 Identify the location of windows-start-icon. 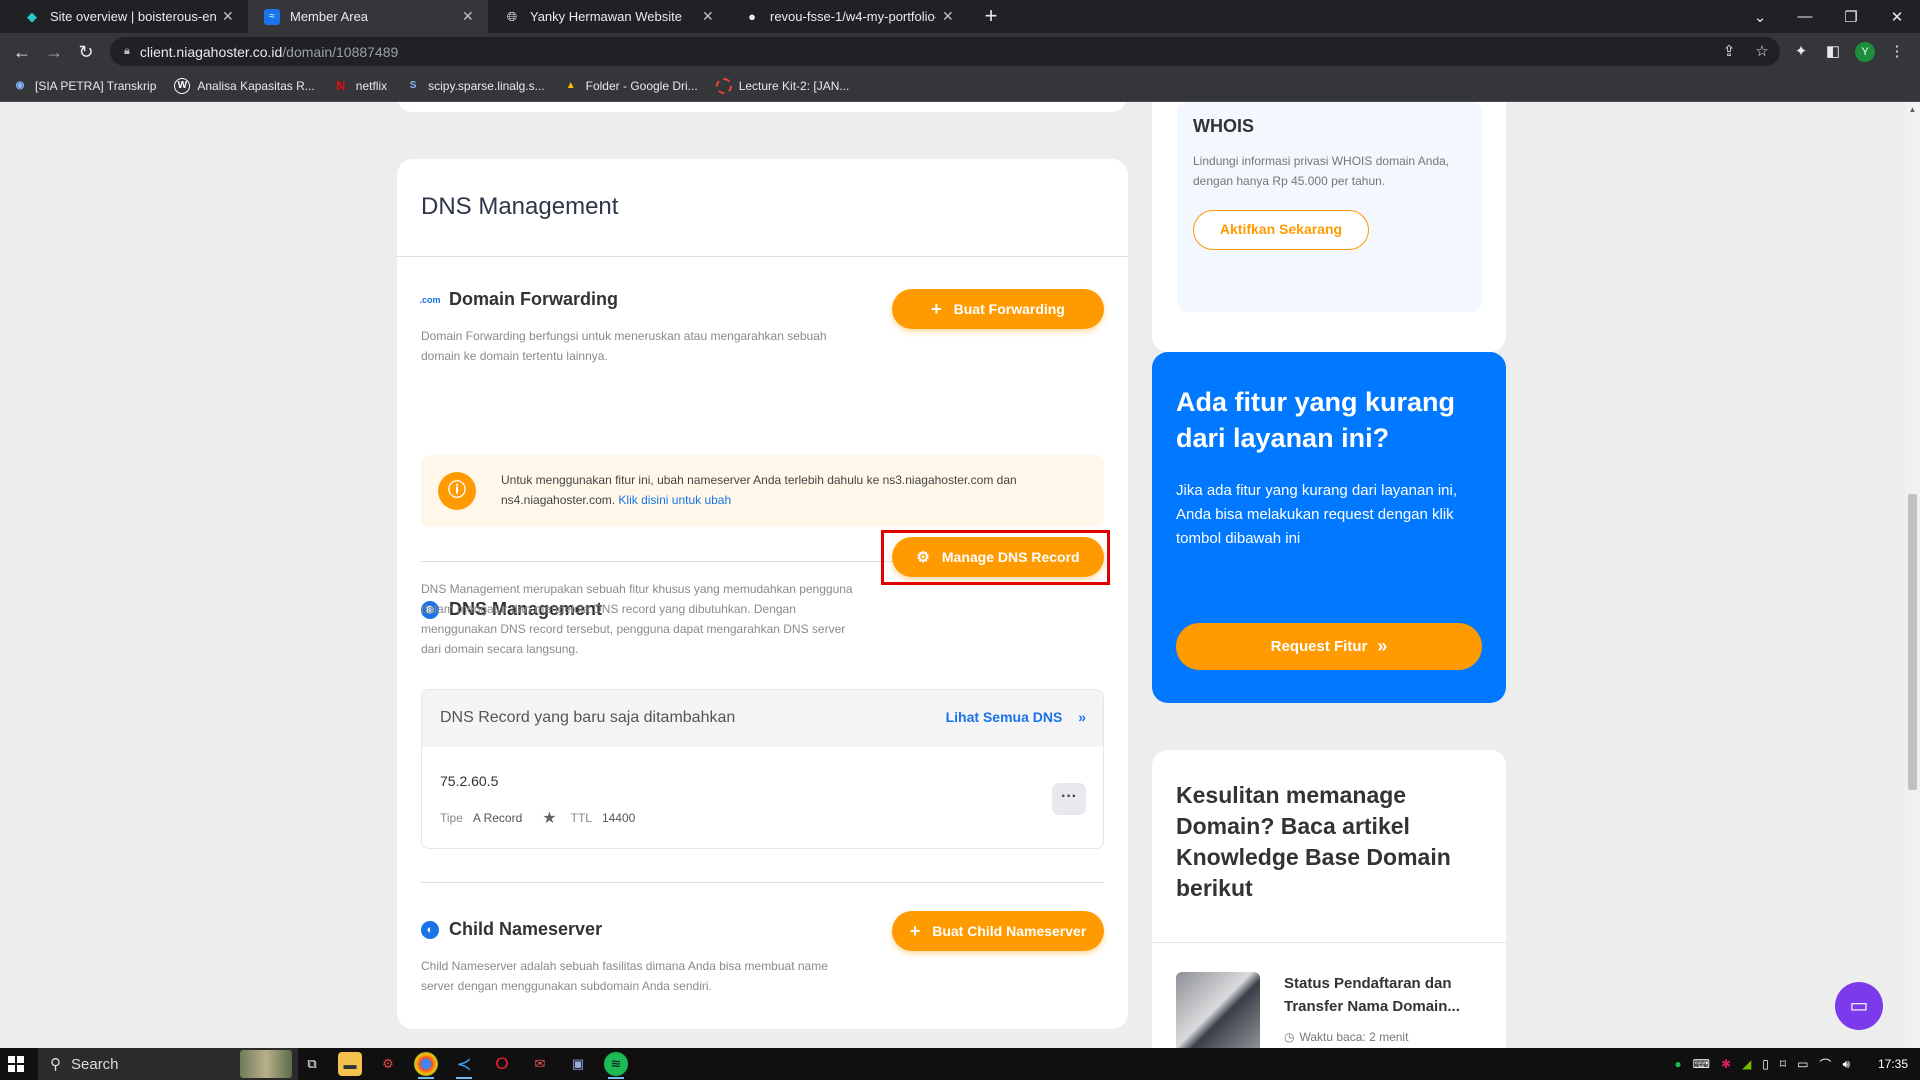
(16, 1064).